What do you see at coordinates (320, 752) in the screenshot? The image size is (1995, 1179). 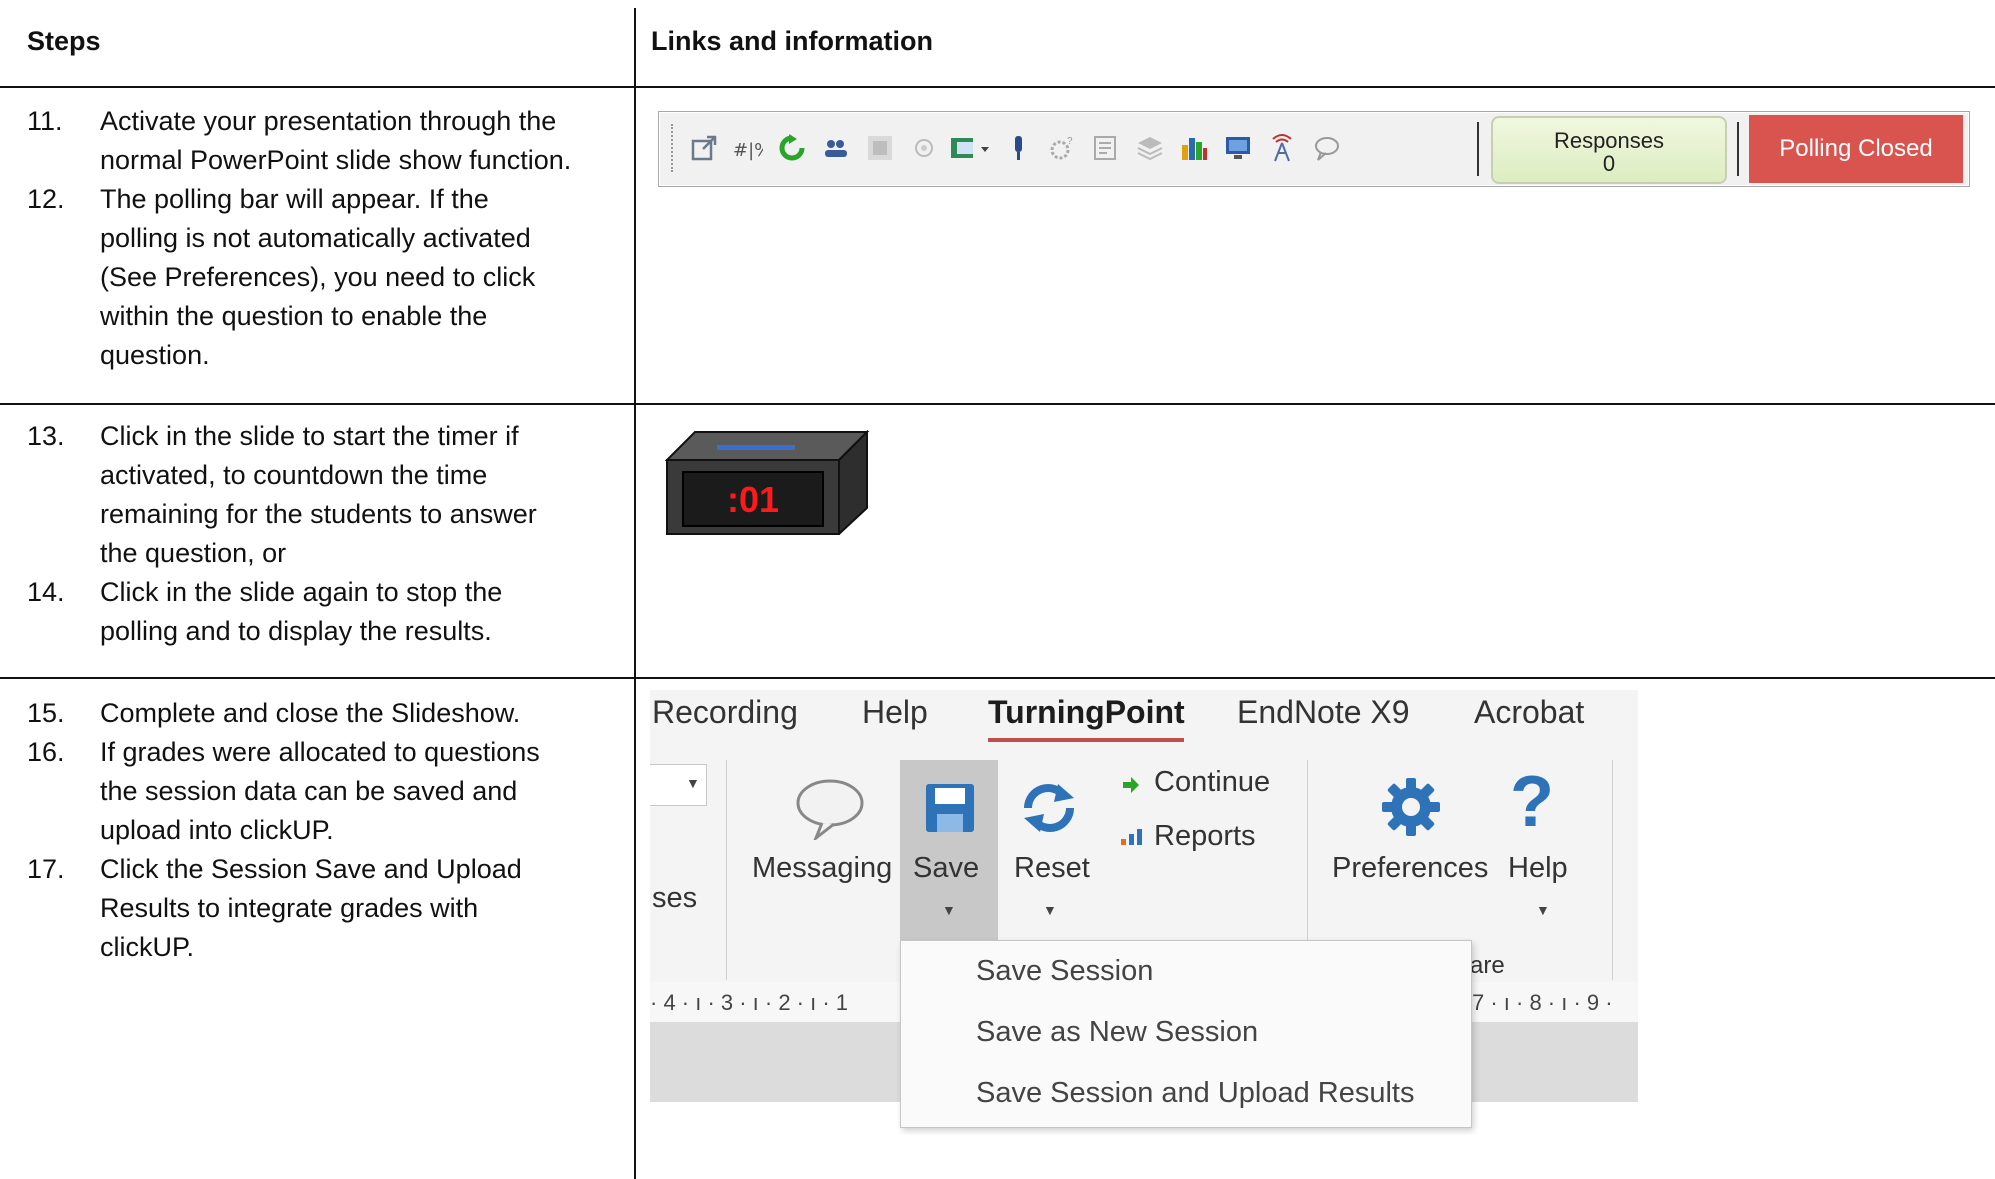 I see `step-text: If grades were allocated to questions` at bounding box center [320, 752].